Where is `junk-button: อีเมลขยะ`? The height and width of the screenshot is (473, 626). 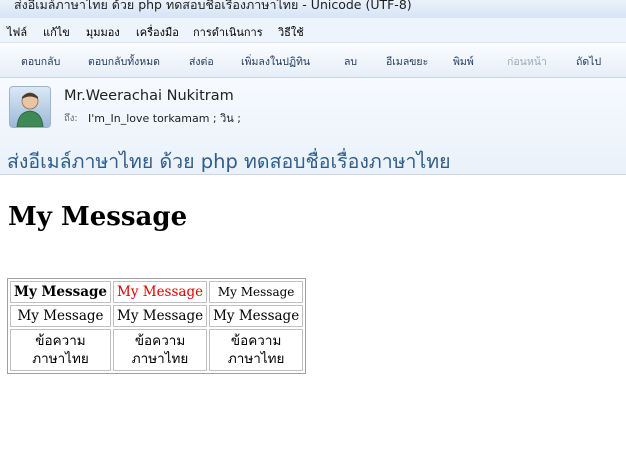
junk-button: อีเมลขยะ is located at coordinates (407, 61).